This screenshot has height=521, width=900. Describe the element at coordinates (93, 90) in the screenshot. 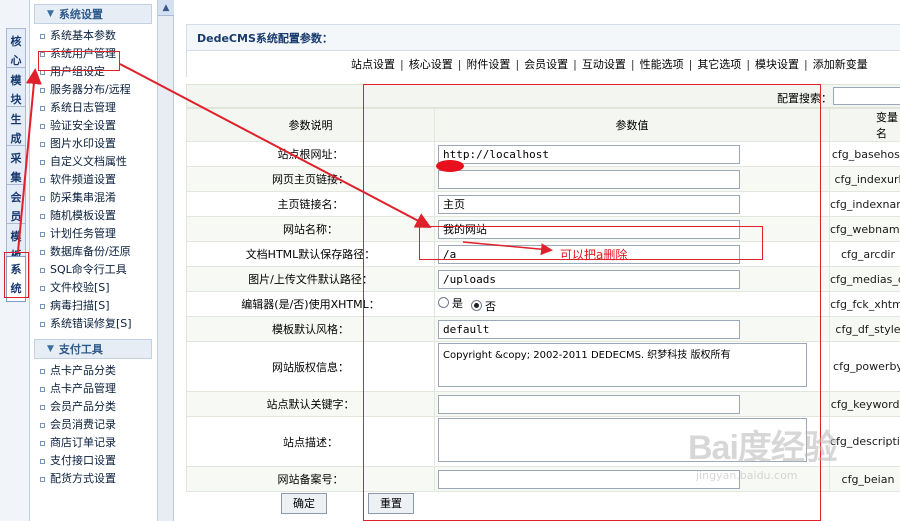

I see `sidebar-item: 服务器分布/远程` at that location.